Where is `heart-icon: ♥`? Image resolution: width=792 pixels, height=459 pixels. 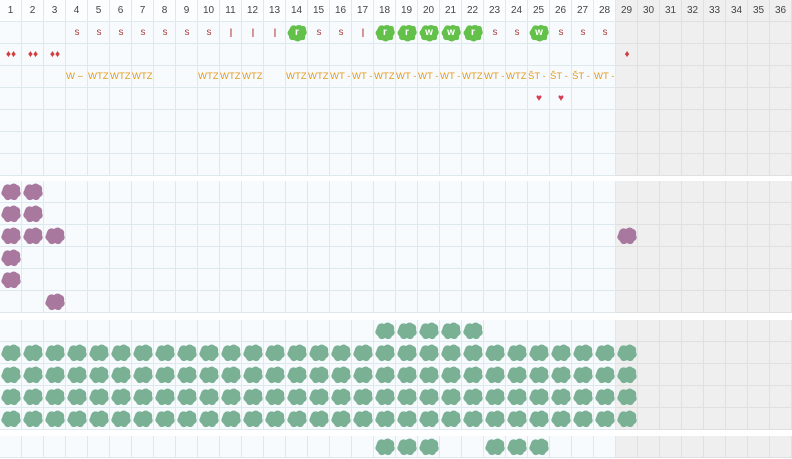
heart-icon: ♥ is located at coordinates (561, 99).